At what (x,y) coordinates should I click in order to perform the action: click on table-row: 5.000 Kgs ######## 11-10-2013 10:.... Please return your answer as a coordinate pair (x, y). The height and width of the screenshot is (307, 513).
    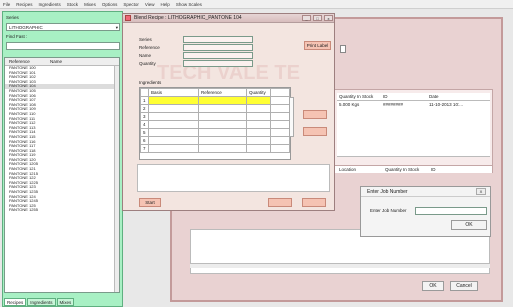
    Looking at the image, I should click on (413, 105).